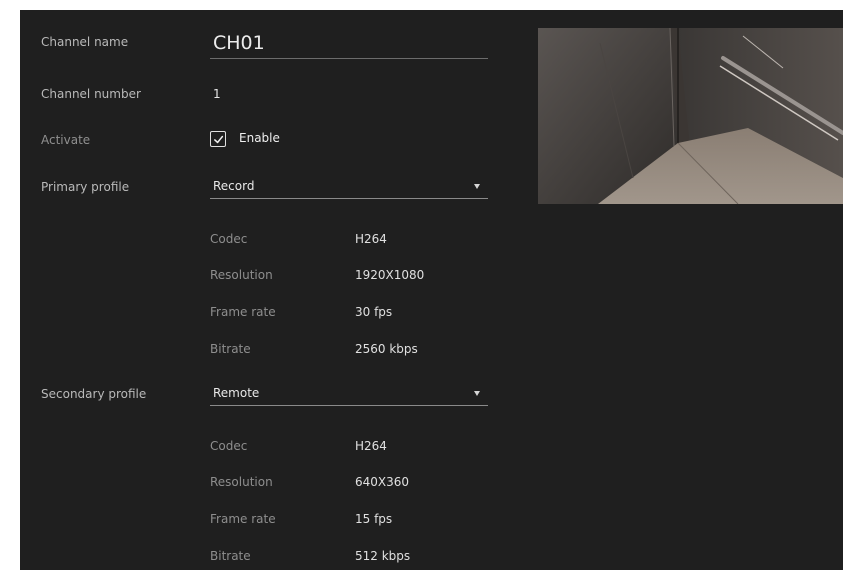 The height and width of the screenshot is (570, 843). Describe the element at coordinates (349, 395) in the screenshot. I see `secondary-profile-select: Remote` at that location.